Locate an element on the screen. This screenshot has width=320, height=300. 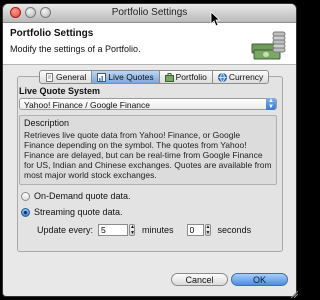
seconds-label: seconds is located at coordinates (234, 230).